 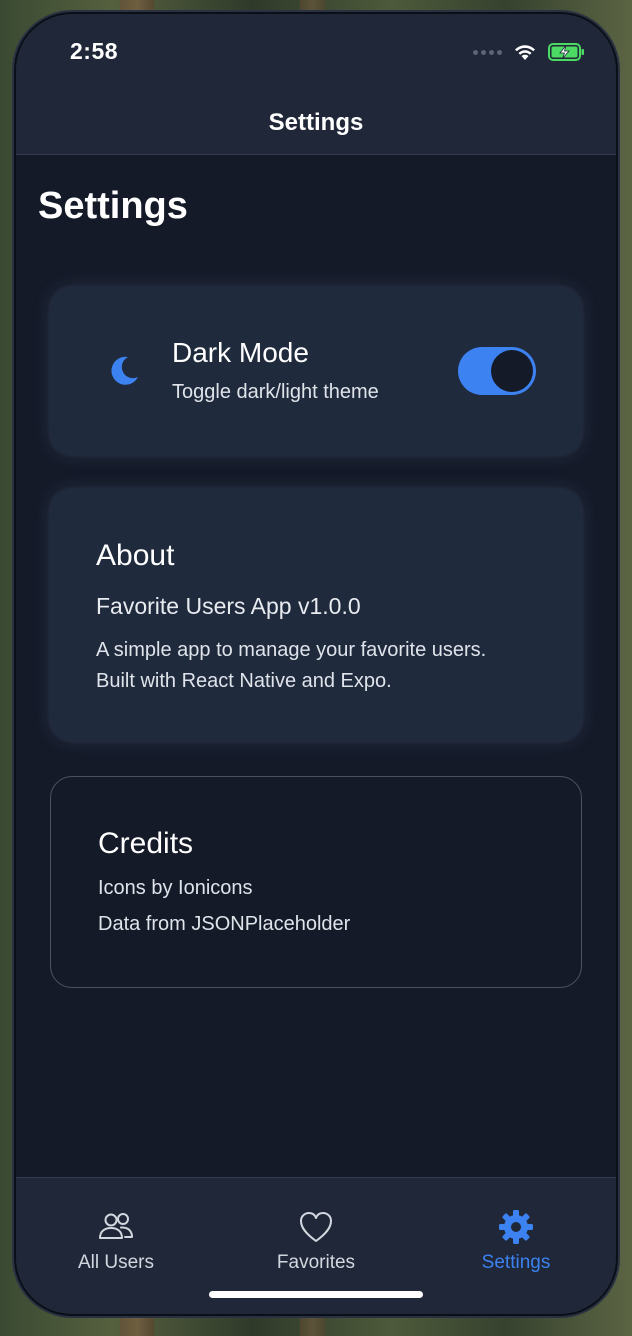 I want to click on people-icon, so click(x=116, y=1226).